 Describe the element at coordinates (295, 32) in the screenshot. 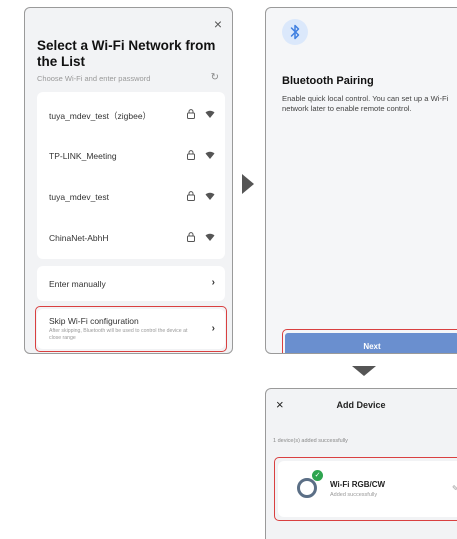

I see `bluetooth-icon` at that location.